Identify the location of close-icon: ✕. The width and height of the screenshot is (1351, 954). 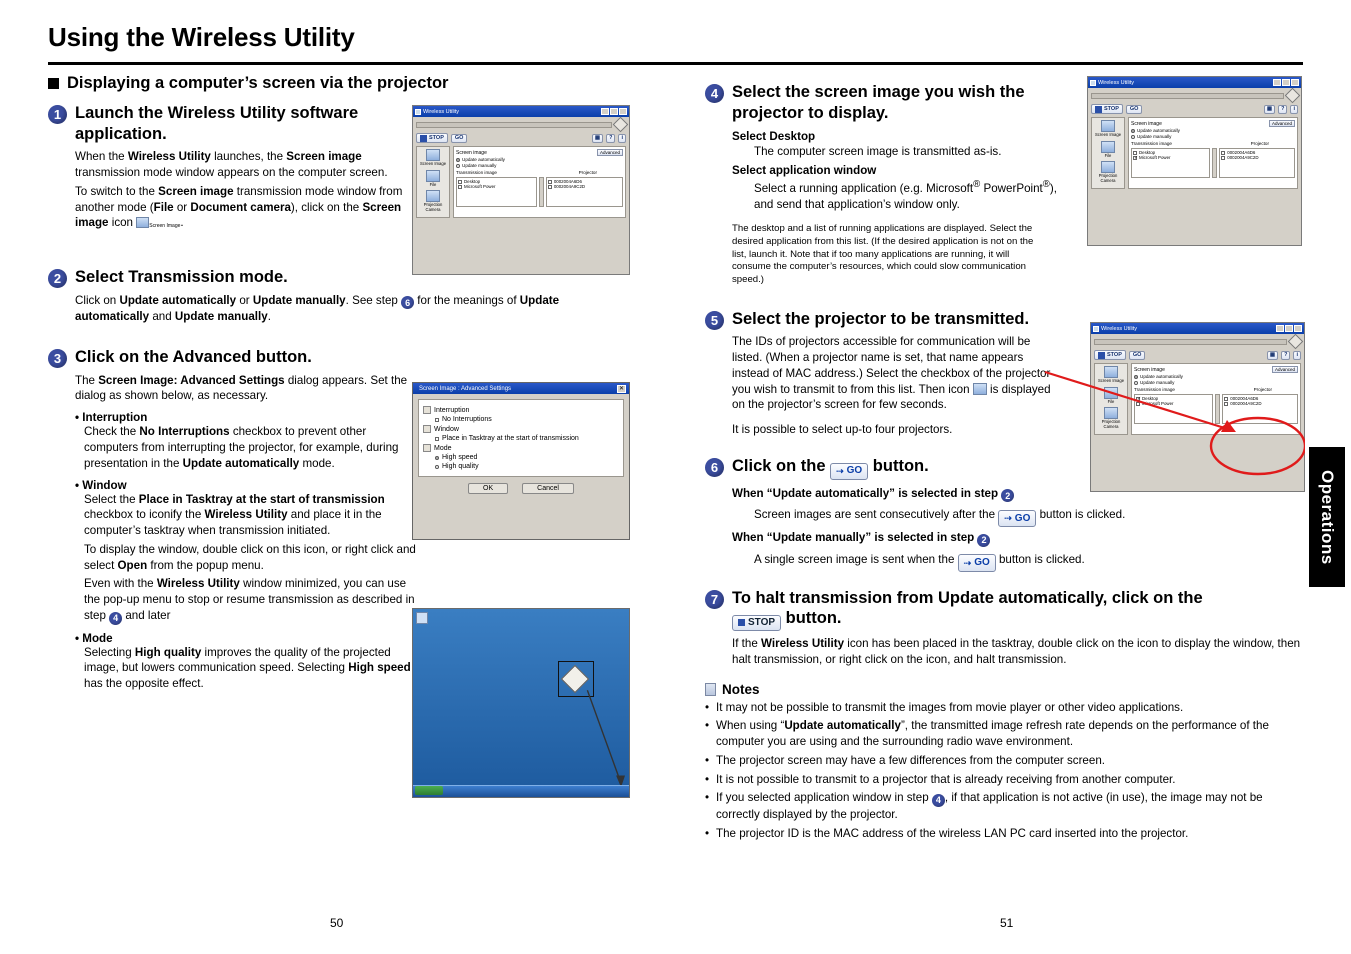
(621, 388).